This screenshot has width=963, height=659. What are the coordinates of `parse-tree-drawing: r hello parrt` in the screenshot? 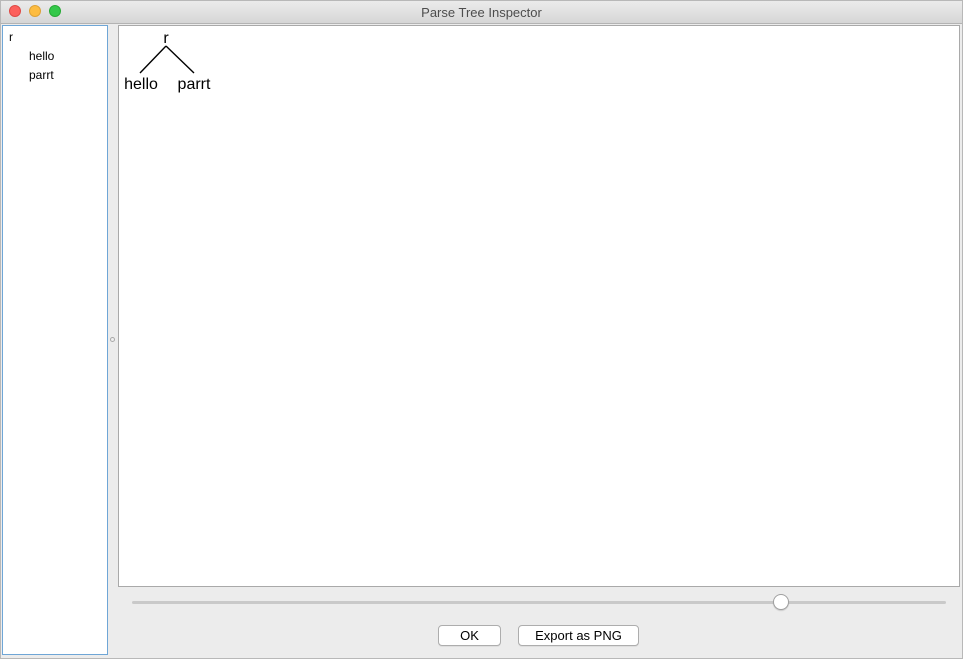 It's located at (167, 61).